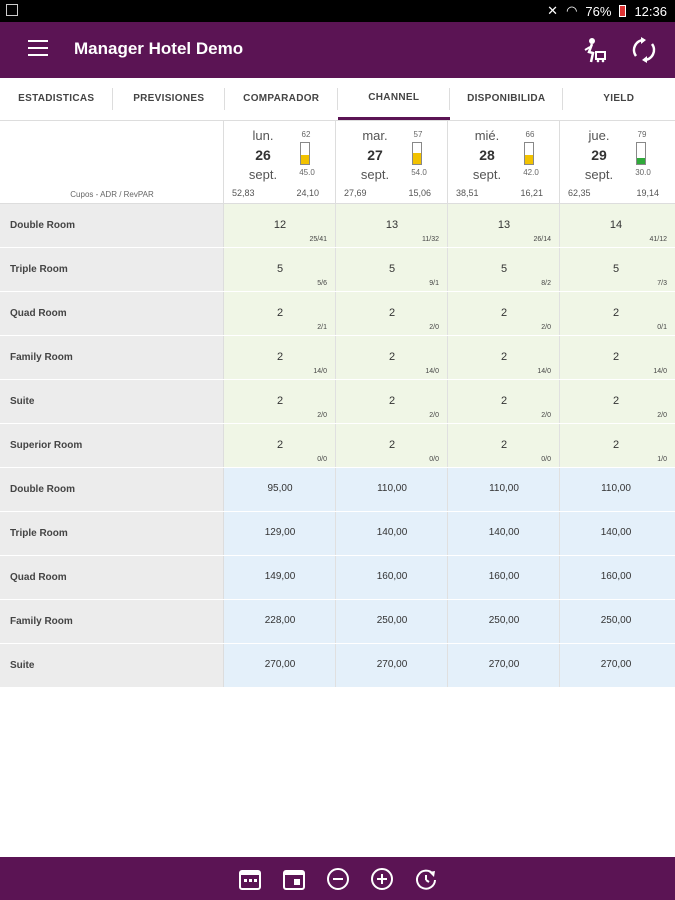  I want to click on quota-cell: 12 25/41, so click(280, 225).